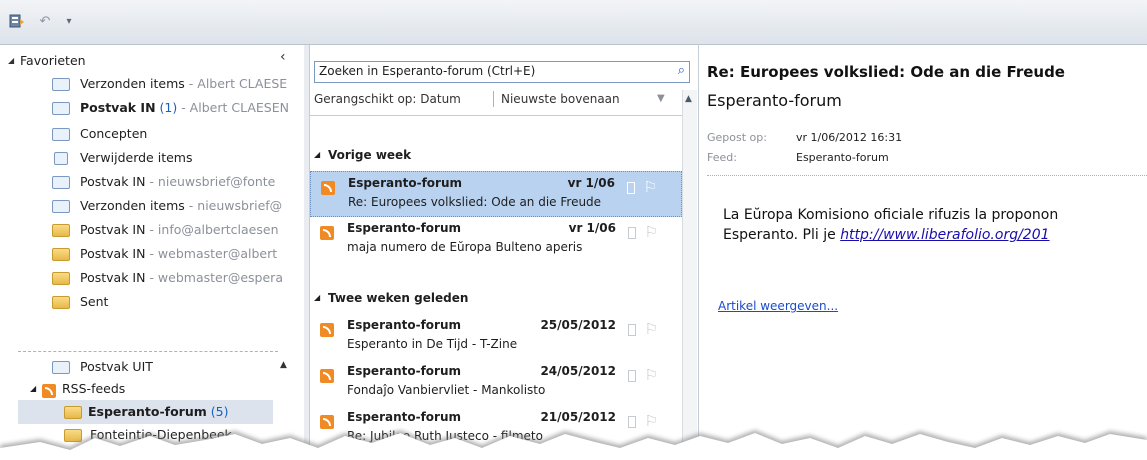 Image resolution: width=1147 pixels, height=460 pixels. Describe the element at coordinates (233, 107) in the screenshot. I see `account-label: - Albert CLAESEN` at that location.